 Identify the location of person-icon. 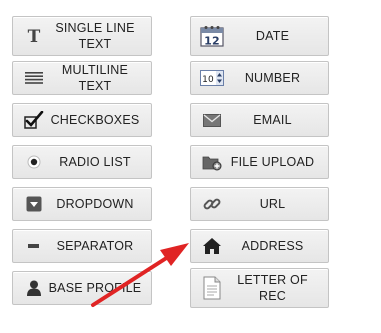
(34, 288).